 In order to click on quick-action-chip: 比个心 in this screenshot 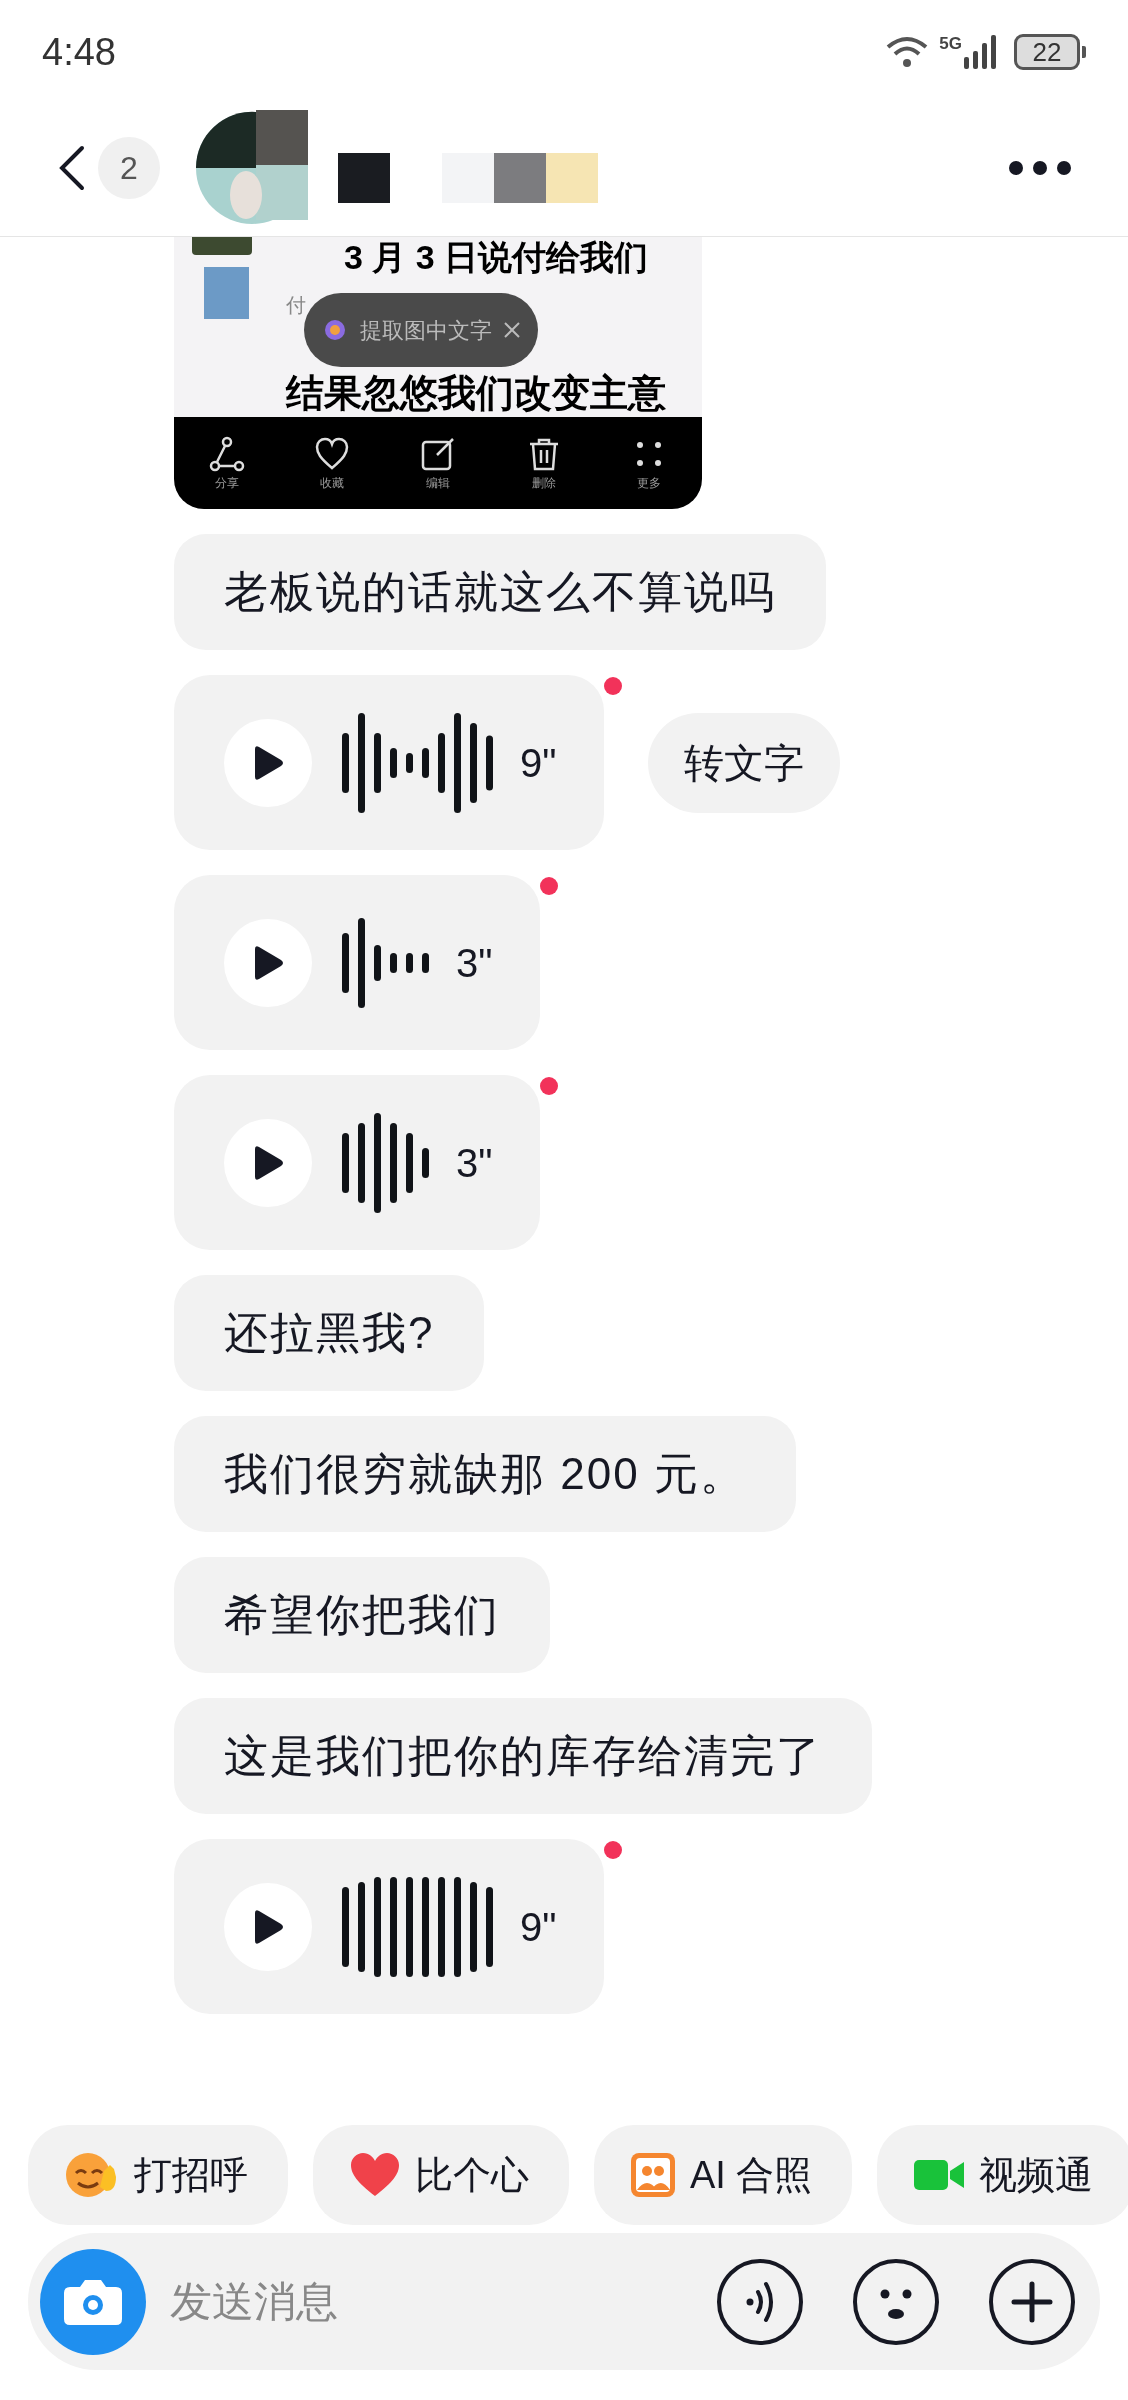, I will do `click(441, 2175)`.